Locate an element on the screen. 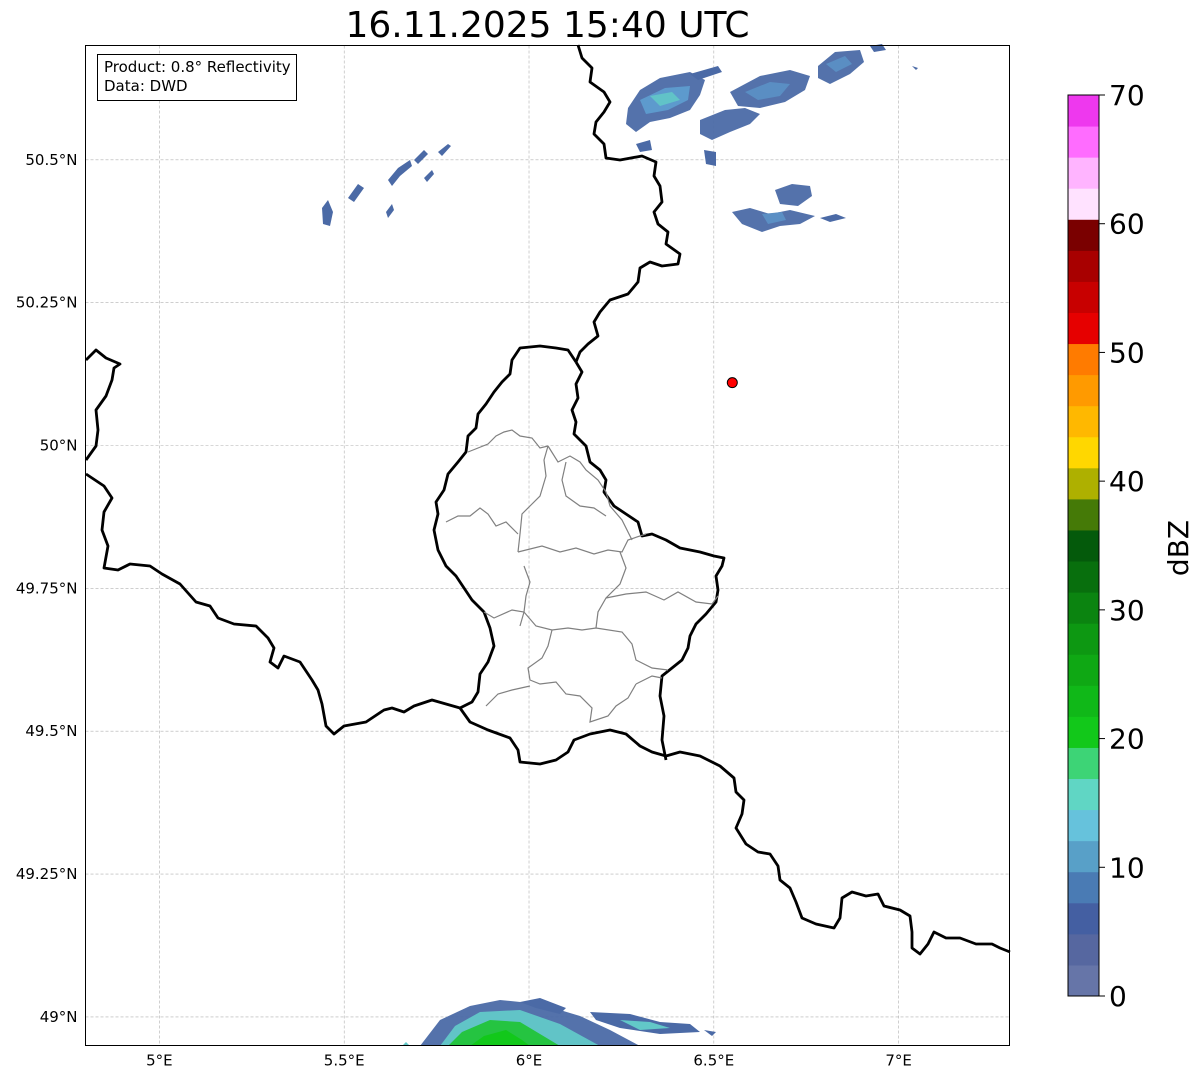  lon-tick-label: 6.5°E is located at coordinates (713, 1061).